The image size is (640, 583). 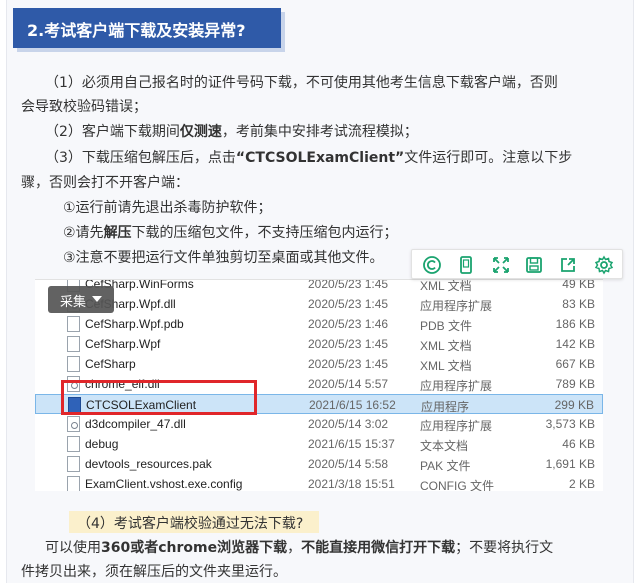 I want to click on file-size: 2 KB, so click(x=581, y=484).